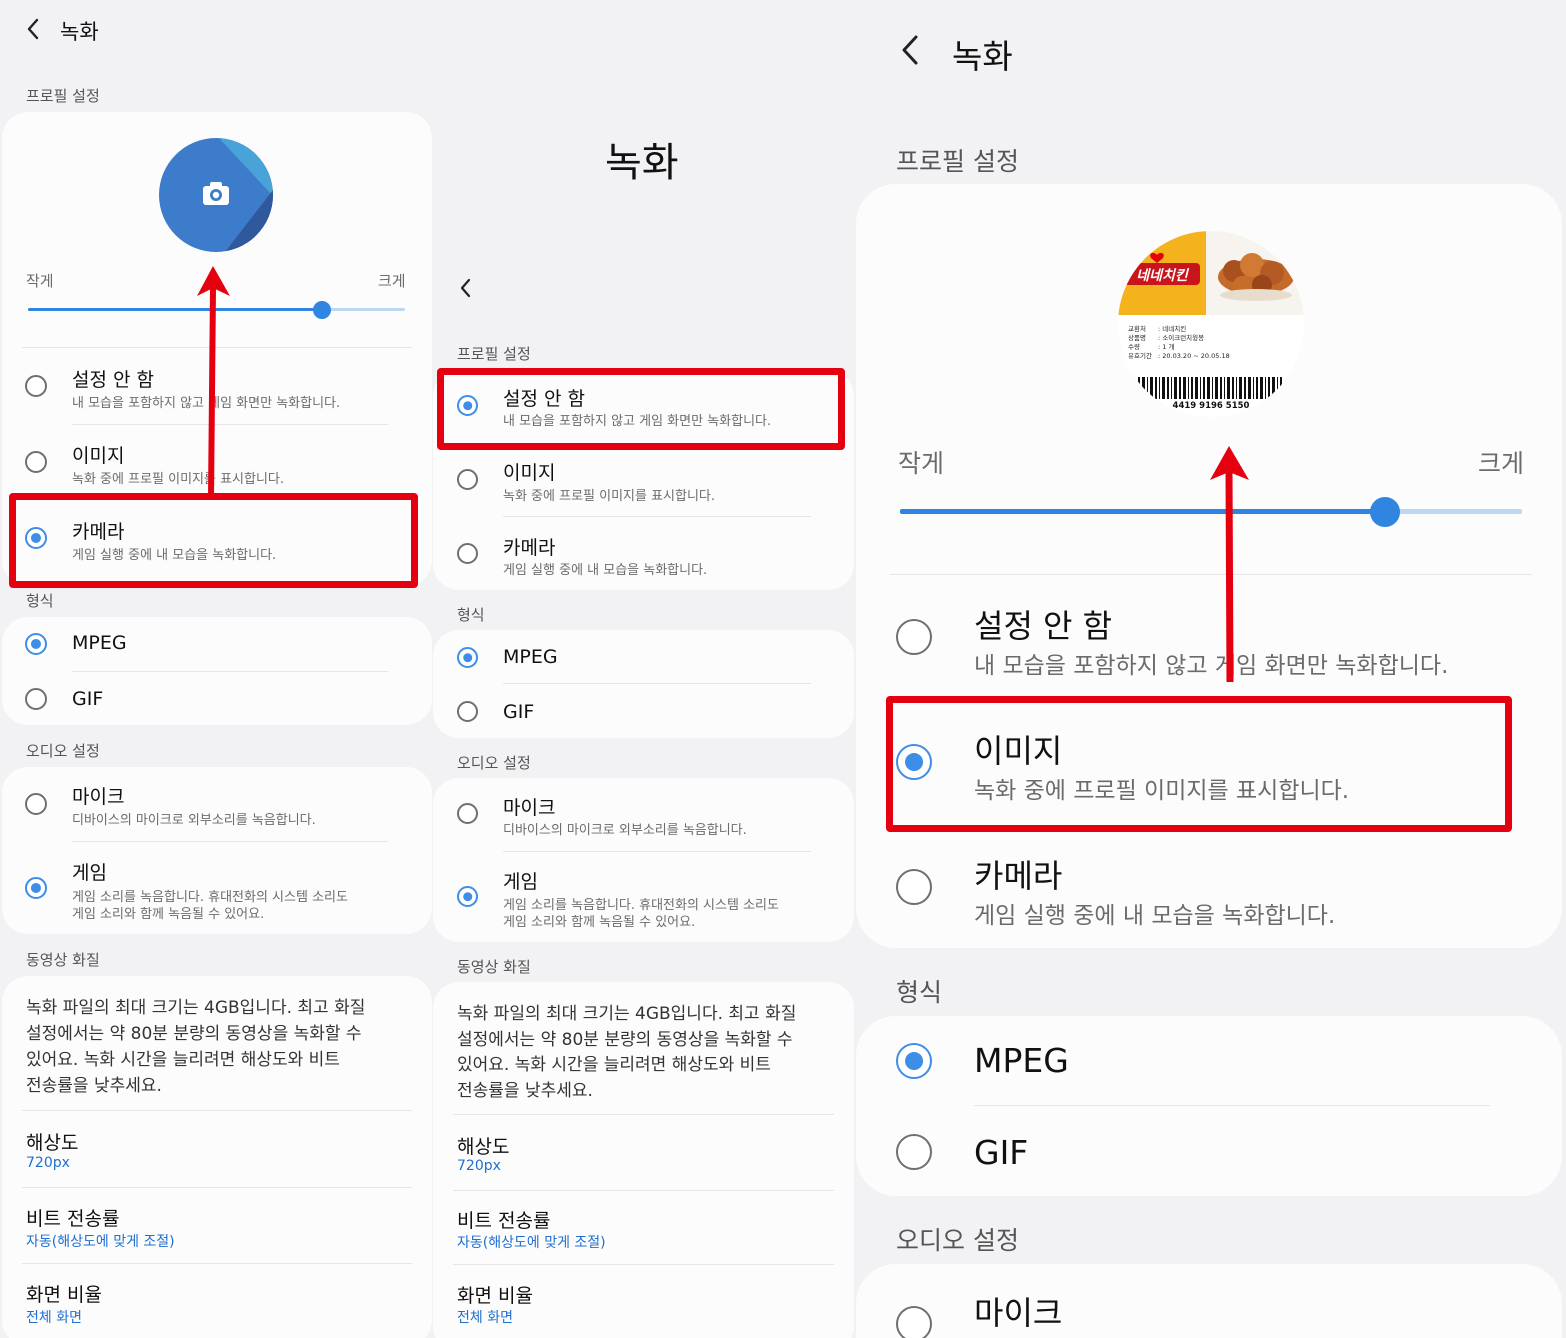 Image resolution: width=1566 pixels, height=1338 pixels. What do you see at coordinates (1211, 406) in the screenshot?
I see `barcode-number: 4419 9196 5150` at bounding box center [1211, 406].